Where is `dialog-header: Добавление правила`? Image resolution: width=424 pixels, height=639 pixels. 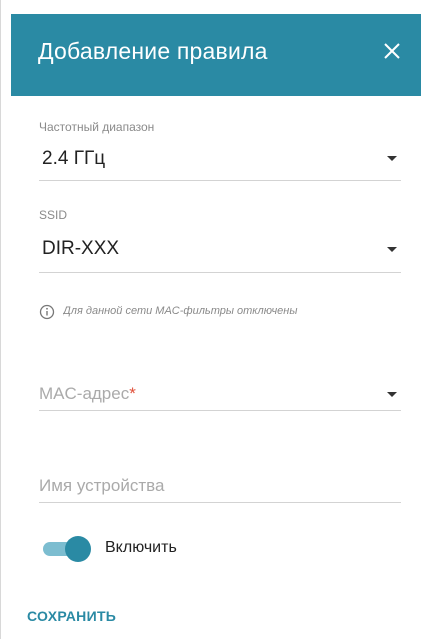
dialog-header: Добавление правила is located at coordinates (216, 55).